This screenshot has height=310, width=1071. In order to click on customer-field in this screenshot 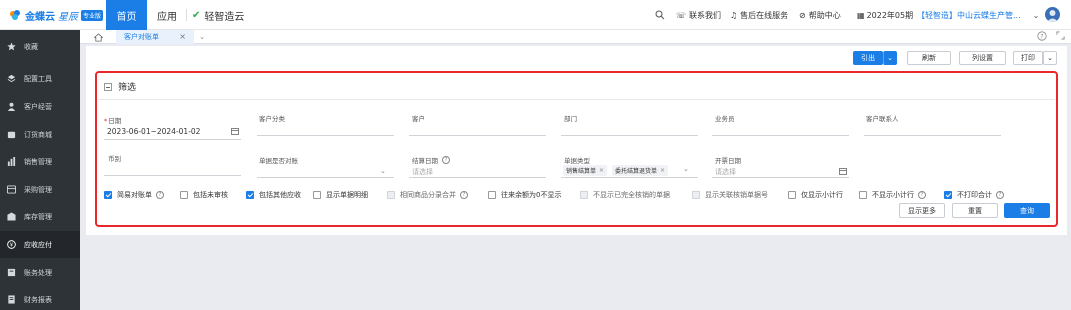, I will do `click(477, 135)`.